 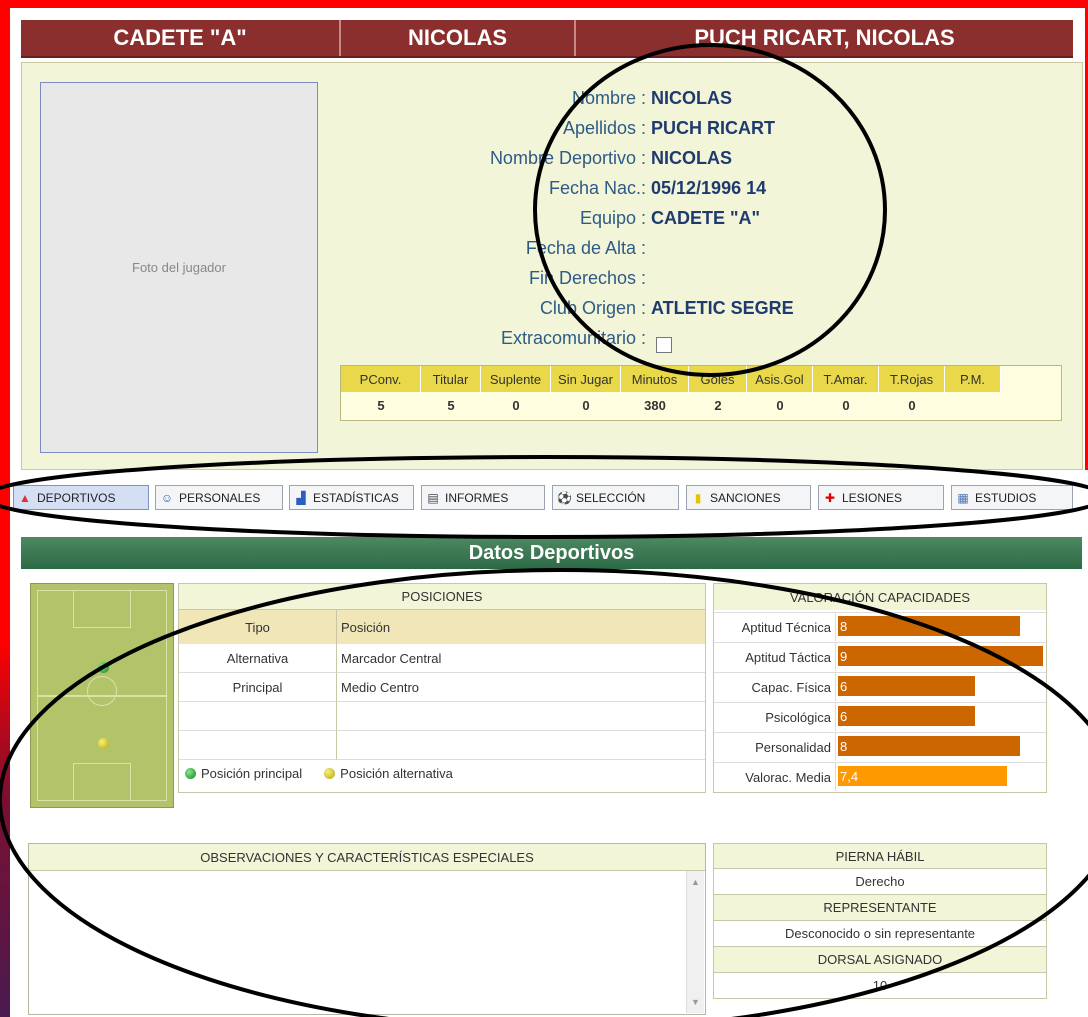 What do you see at coordinates (872, 497) in the screenshot?
I see `tab-label: LESIONES` at bounding box center [872, 497].